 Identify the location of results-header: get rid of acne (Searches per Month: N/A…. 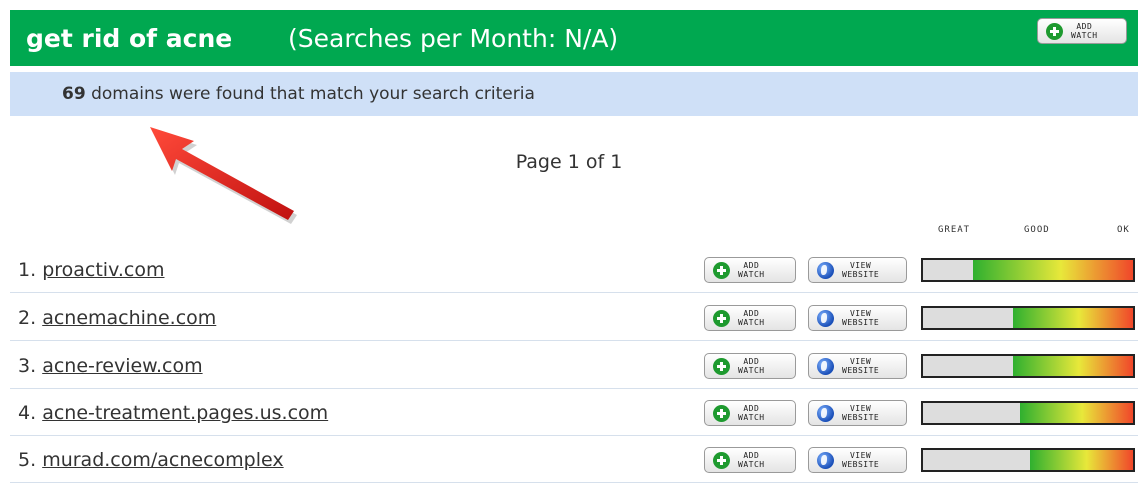
(574, 38).